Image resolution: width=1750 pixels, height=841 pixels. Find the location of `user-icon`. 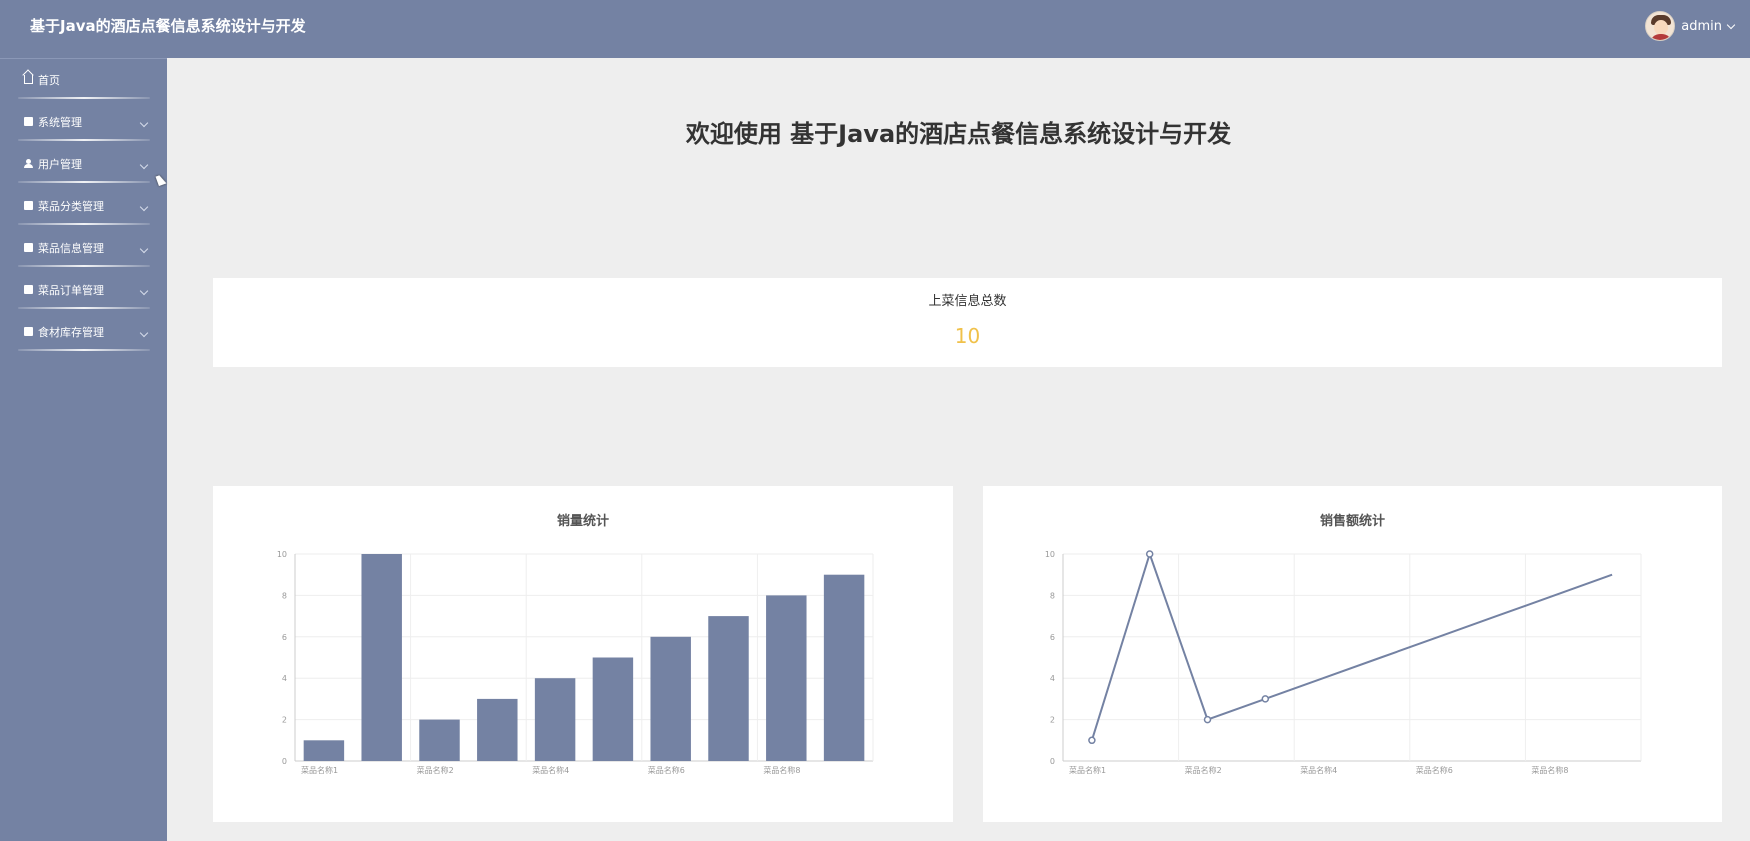

user-icon is located at coordinates (28, 163).